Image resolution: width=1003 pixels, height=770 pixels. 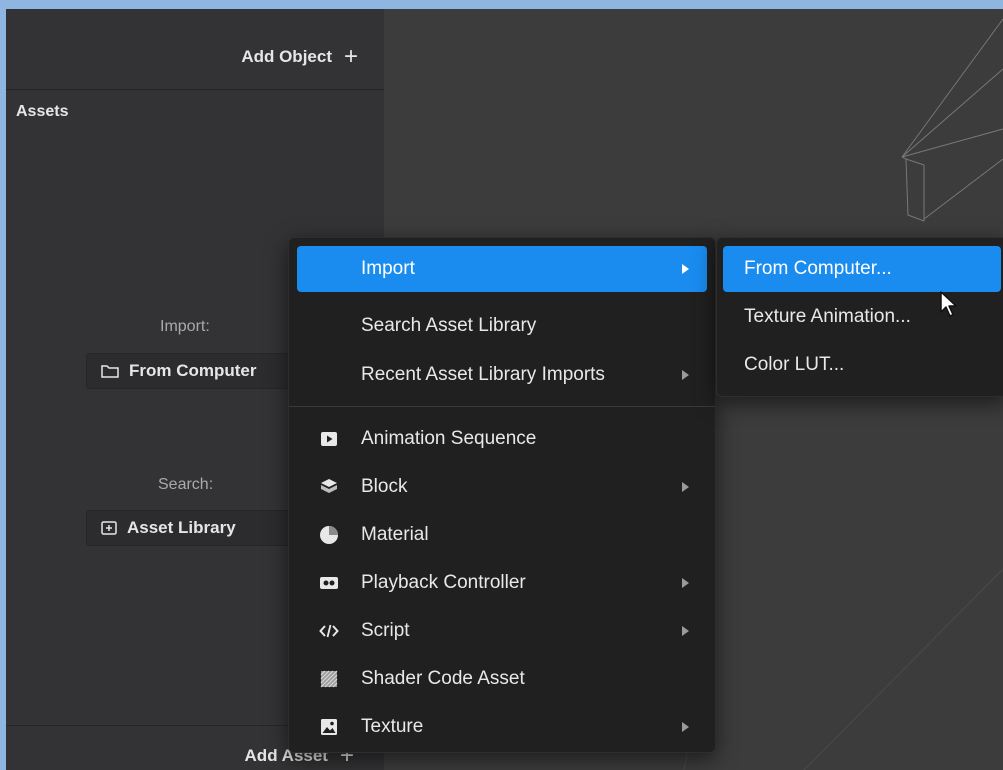 What do you see at coordinates (286, 56) in the screenshot?
I see `add-object-label: Add Object` at bounding box center [286, 56].